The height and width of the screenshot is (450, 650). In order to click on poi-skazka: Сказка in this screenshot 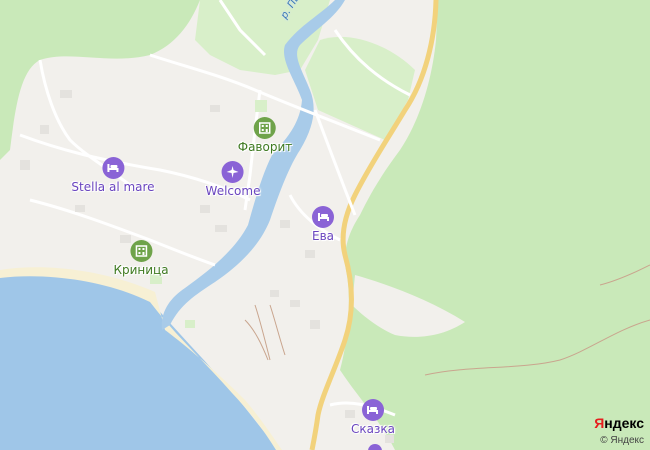, I will do `click(373, 417)`.